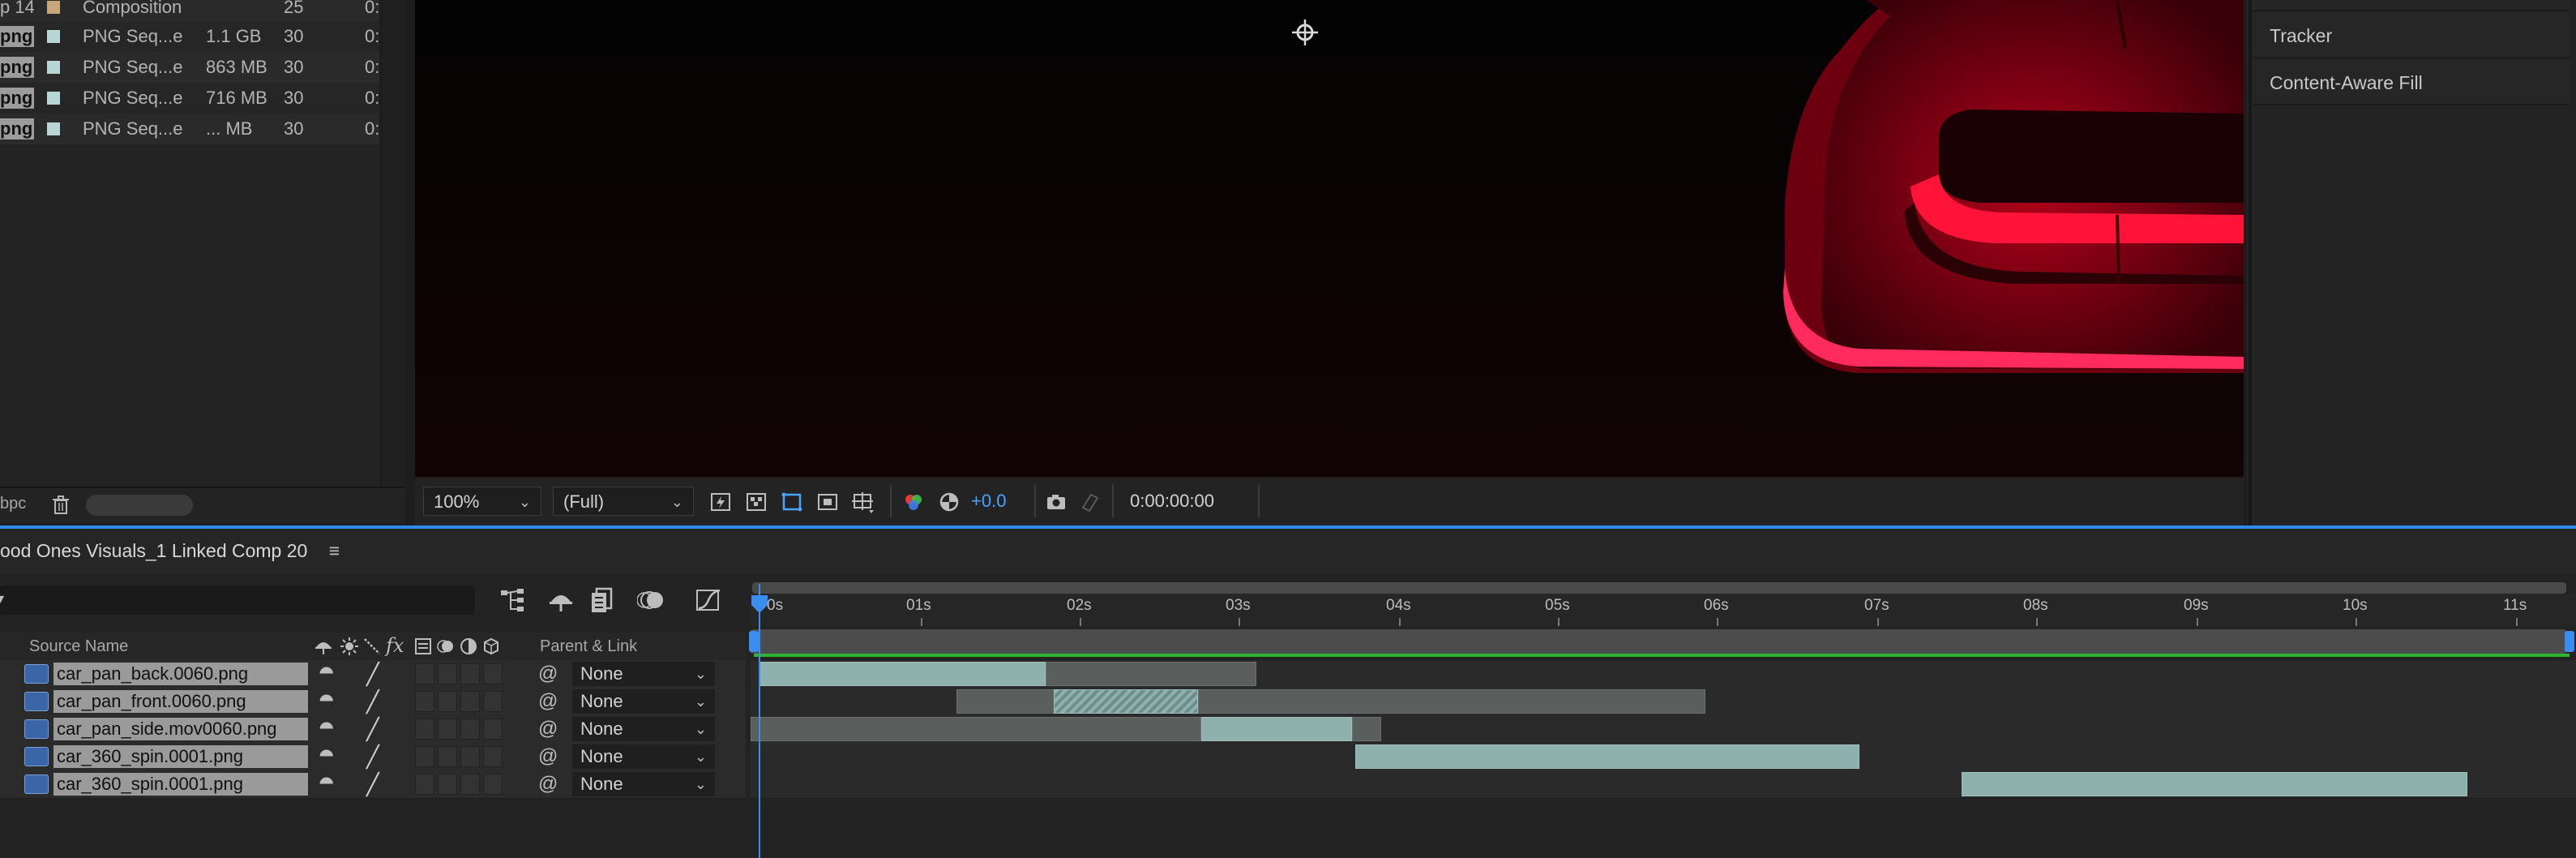  What do you see at coordinates (949, 502) in the screenshot?
I see `reset-exposure-icon` at bounding box center [949, 502].